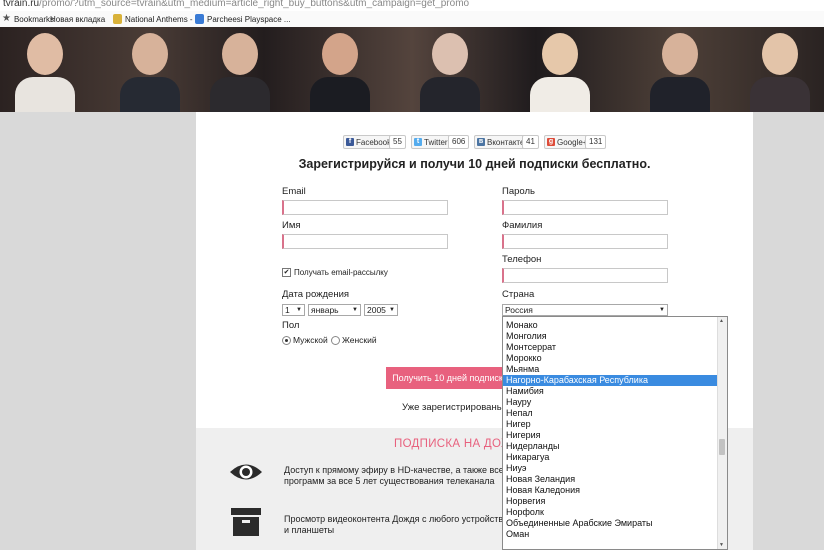 The width and height of the screenshot is (824, 550). What do you see at coordinates (381, 310) in the screenshot?
I see `dob-year-select: 2005 ▼` at bounding box center [381, 310].